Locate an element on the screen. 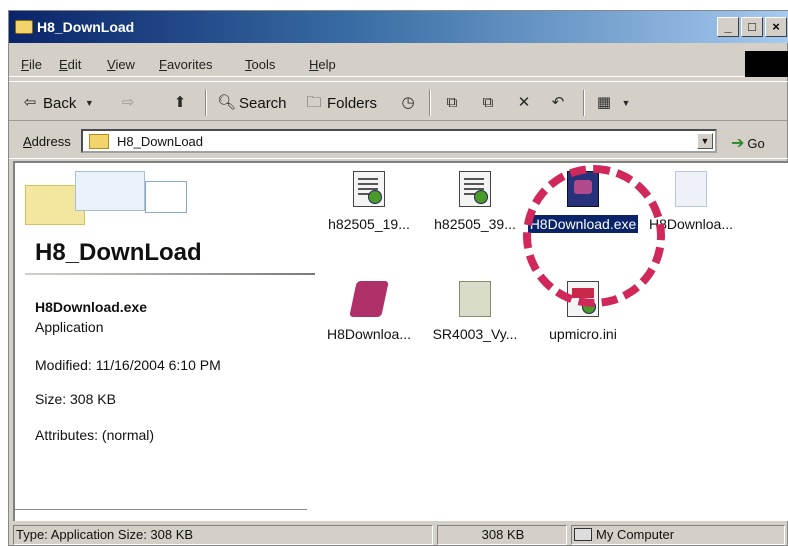  undo-button: ↶ is located at coordinates (558, 103).